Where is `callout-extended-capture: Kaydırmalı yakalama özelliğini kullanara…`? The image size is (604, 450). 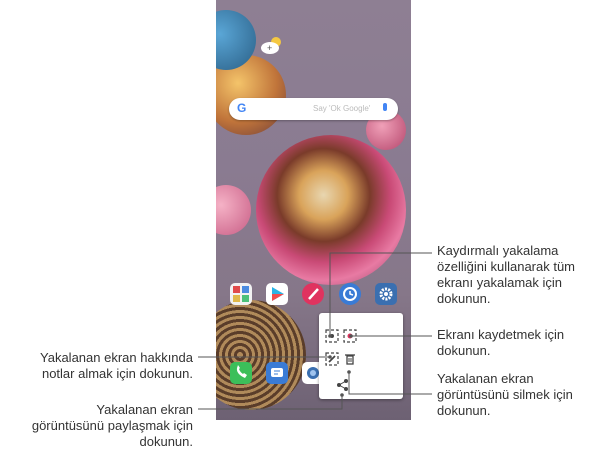
callout-extended-capture: Kaydırmalı yakalama özelliğini kullanara… is located at coordinates (506, 274).